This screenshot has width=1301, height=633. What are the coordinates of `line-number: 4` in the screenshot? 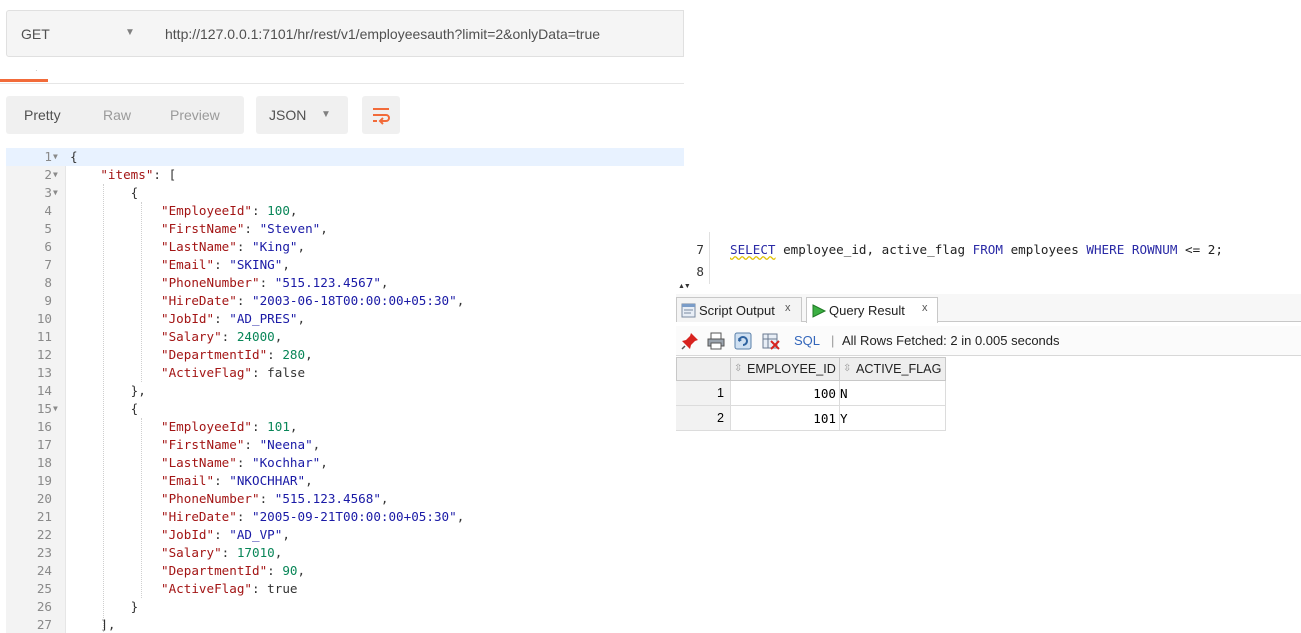 It's located at (48, 210).